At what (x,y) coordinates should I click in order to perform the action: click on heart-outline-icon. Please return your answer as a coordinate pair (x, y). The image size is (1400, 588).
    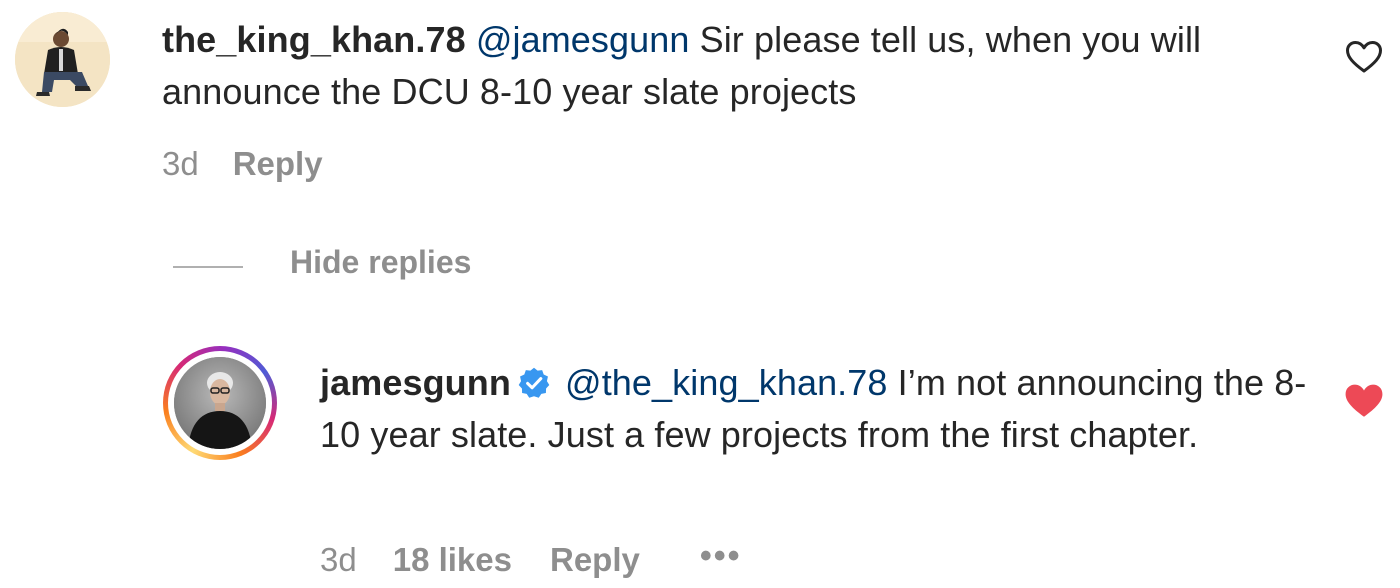
    Looking at the image, I should click on (1364, 57).